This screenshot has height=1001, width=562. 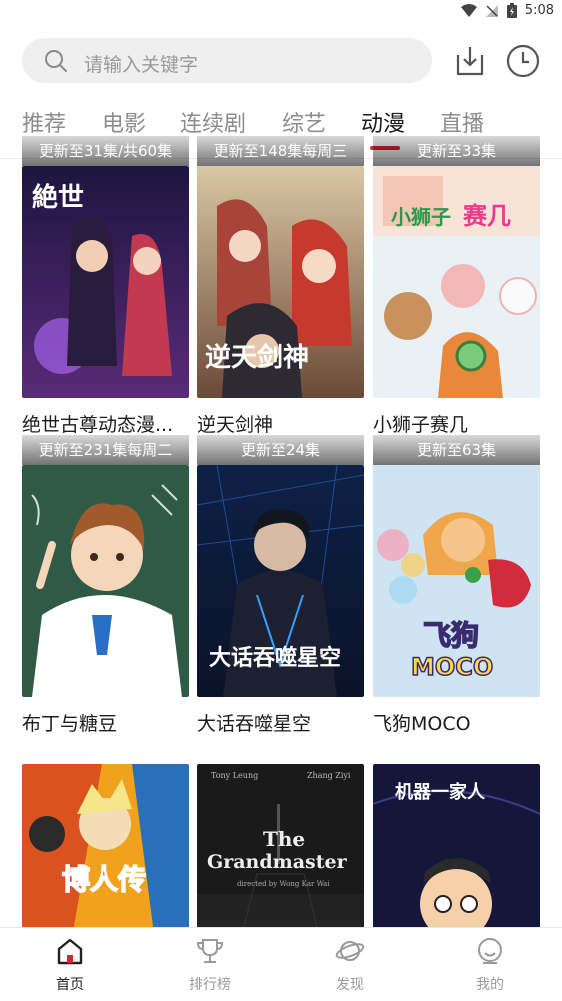 I want to click on download-button, so click(x=470, y=61).